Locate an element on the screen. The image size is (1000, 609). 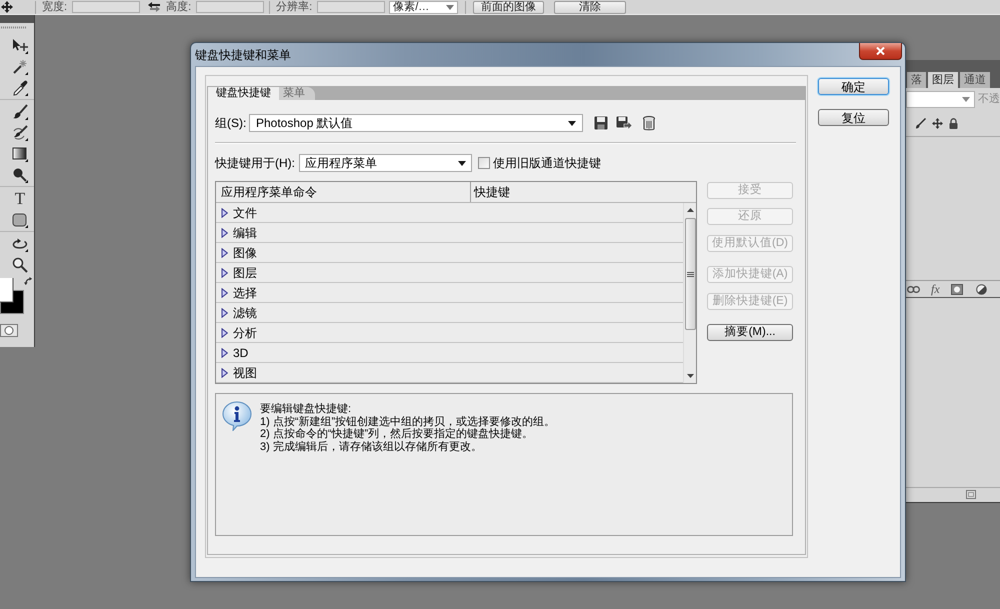
menu-command: 分析 is located at coordinates (245, 332).